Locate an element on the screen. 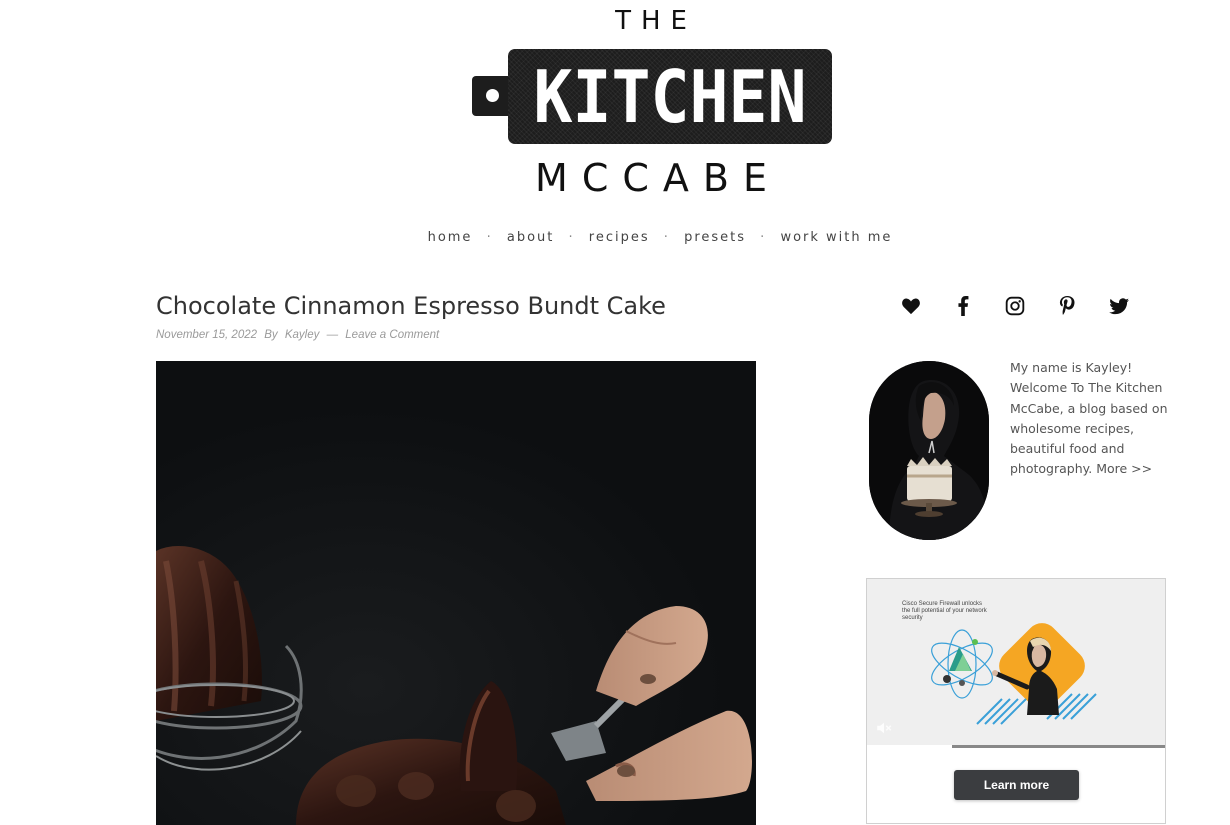  nav-item-recipes: recipes is located at coordinates (619, 237).